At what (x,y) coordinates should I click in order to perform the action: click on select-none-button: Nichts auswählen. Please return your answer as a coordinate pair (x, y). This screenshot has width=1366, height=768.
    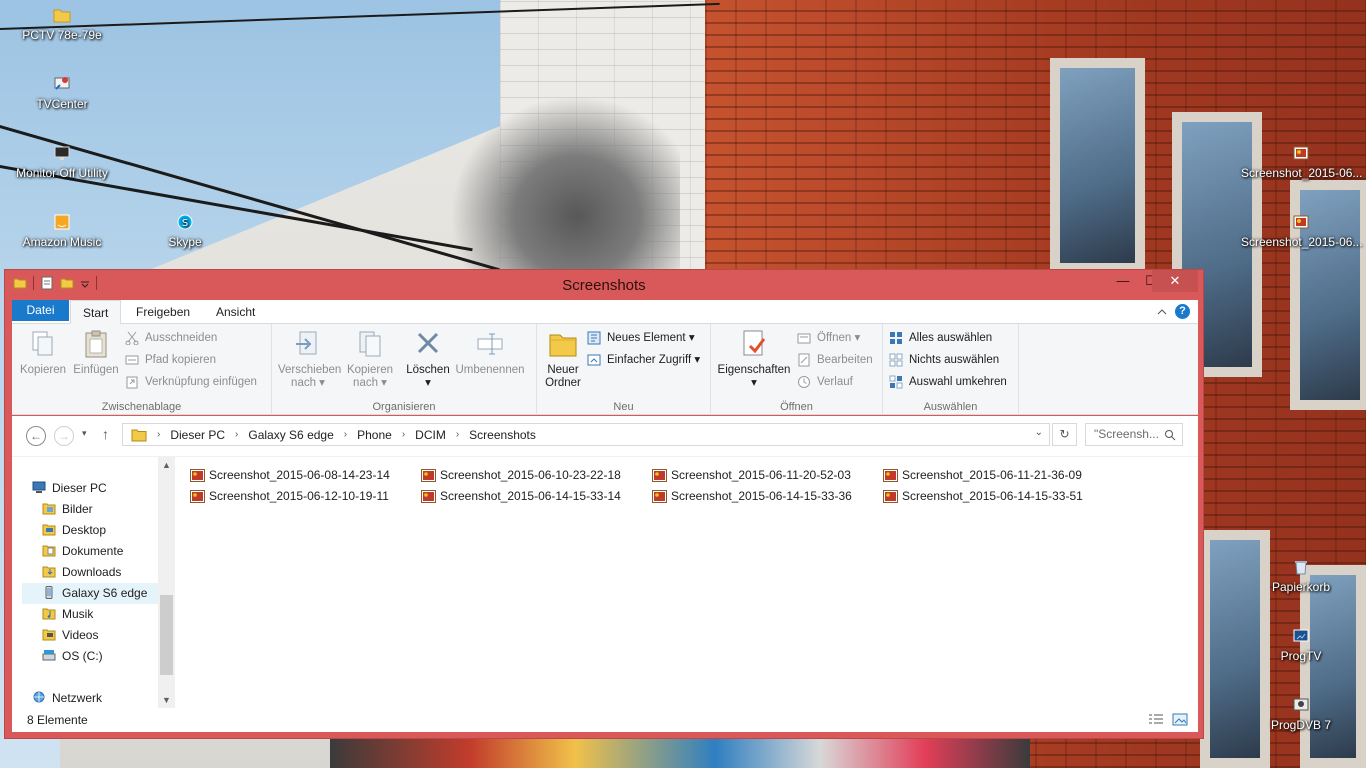
    Looking at the image, I should click on (944, 360).